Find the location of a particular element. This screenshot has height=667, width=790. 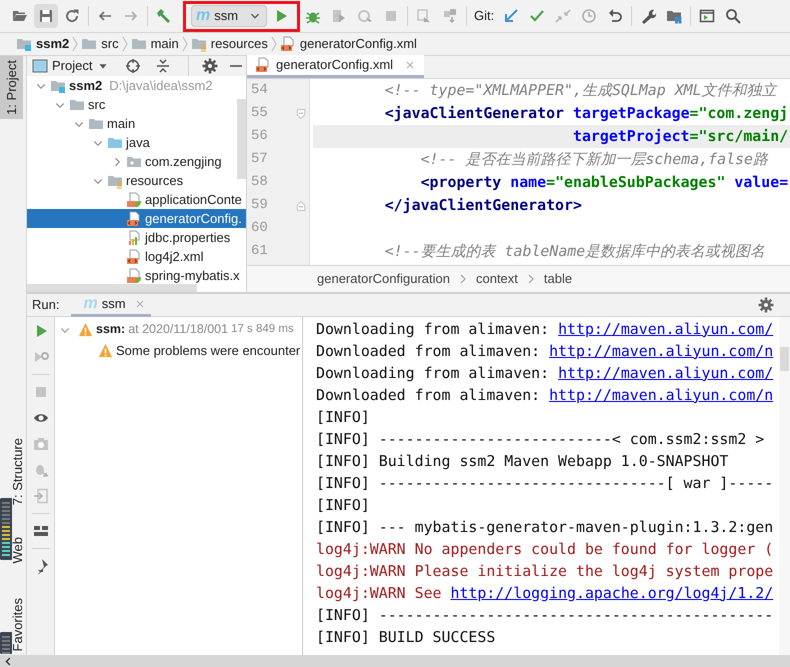

camera-icon is located at coordinates (40, 444).